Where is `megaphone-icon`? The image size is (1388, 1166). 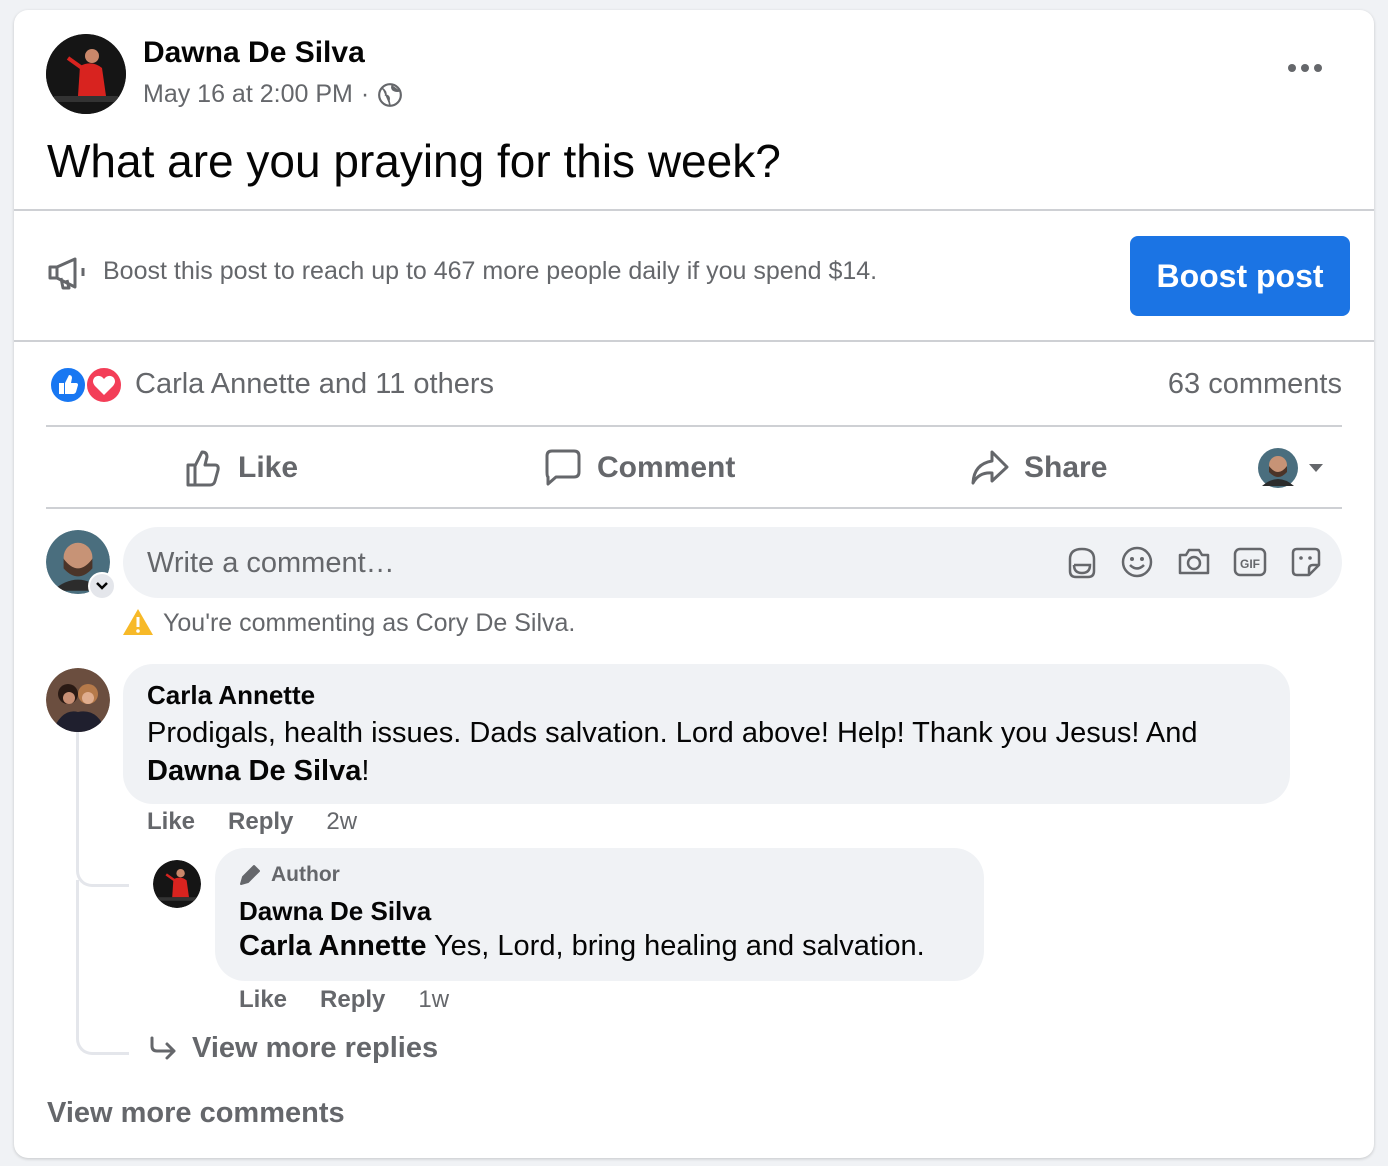 megaphone-icon is located at coordinates (66, 273).